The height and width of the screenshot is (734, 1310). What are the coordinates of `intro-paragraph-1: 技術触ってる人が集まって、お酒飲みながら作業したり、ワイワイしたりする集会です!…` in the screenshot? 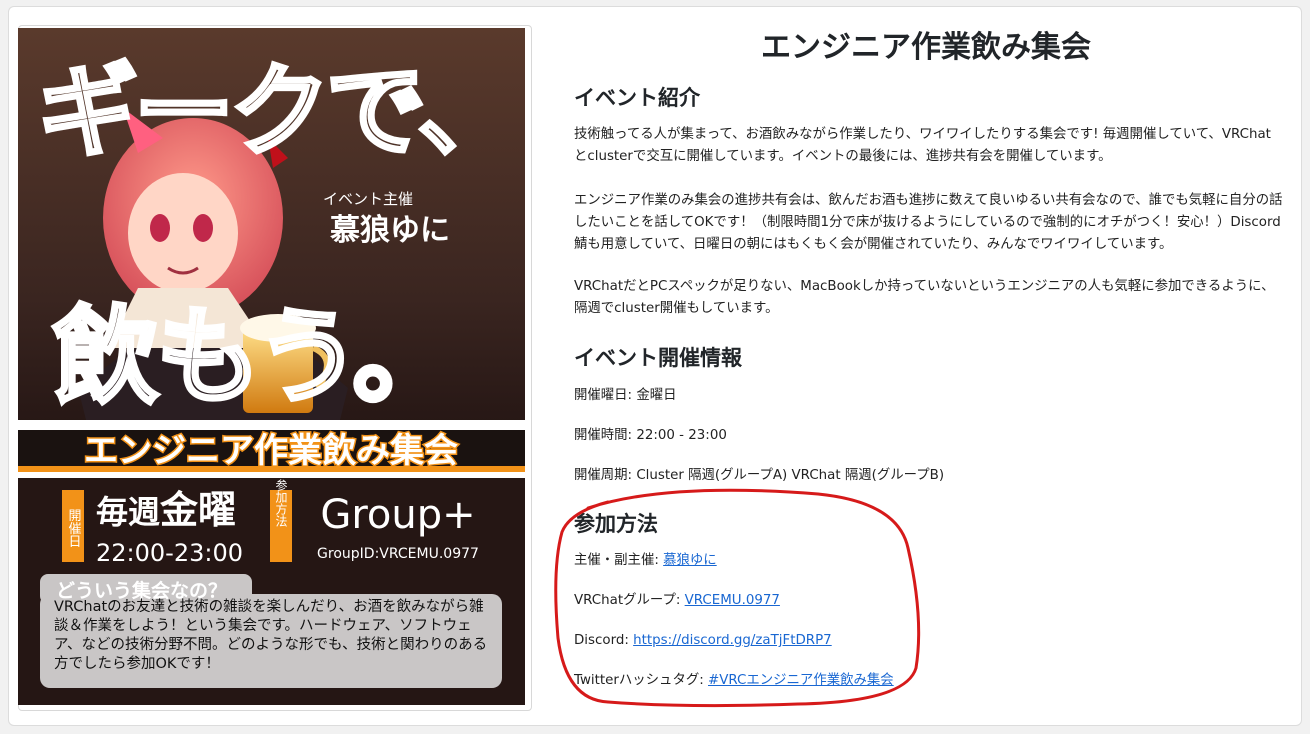 It's located at (922, 145).